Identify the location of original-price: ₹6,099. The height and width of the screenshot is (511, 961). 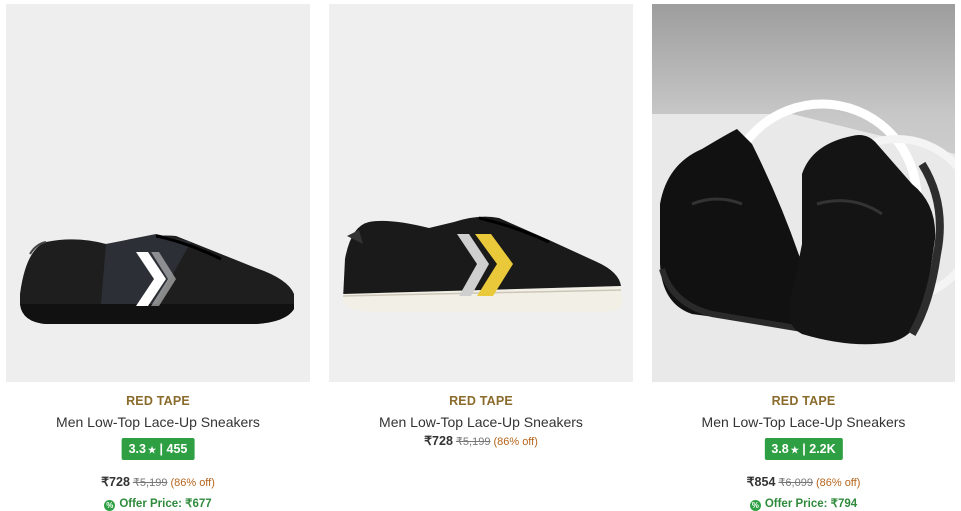
(795, 483).